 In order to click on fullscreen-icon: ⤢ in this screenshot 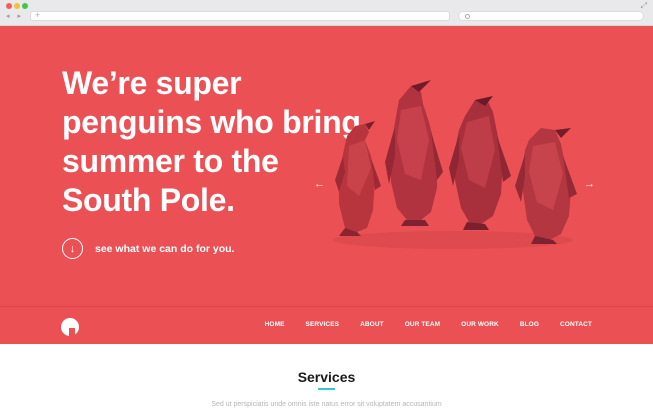, I will do `click(644, 6)`.